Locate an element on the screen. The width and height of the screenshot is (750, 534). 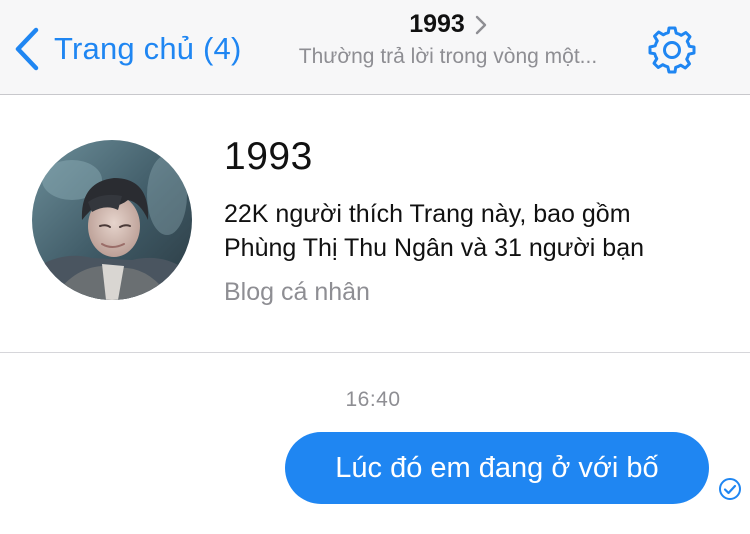
settings-button is located at coordinates (672, 50).